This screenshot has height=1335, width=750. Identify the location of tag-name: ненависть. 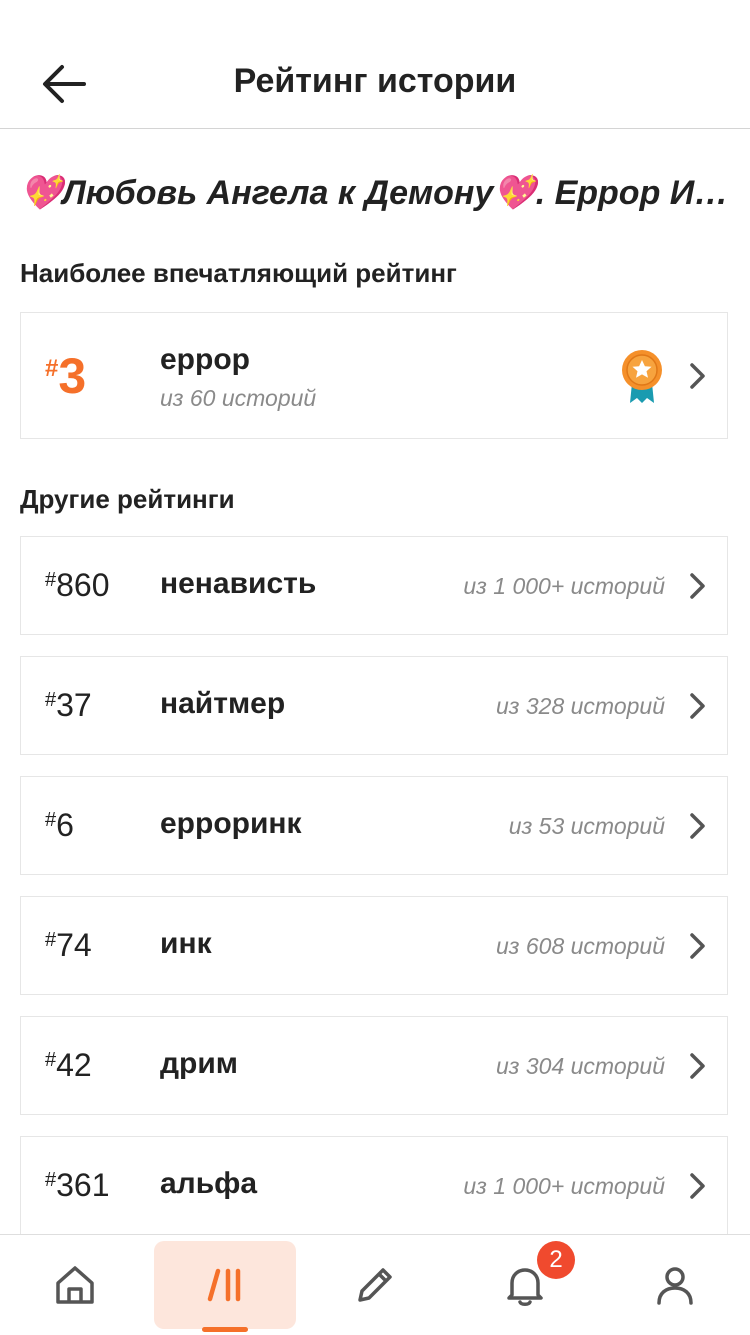
(238, 583).